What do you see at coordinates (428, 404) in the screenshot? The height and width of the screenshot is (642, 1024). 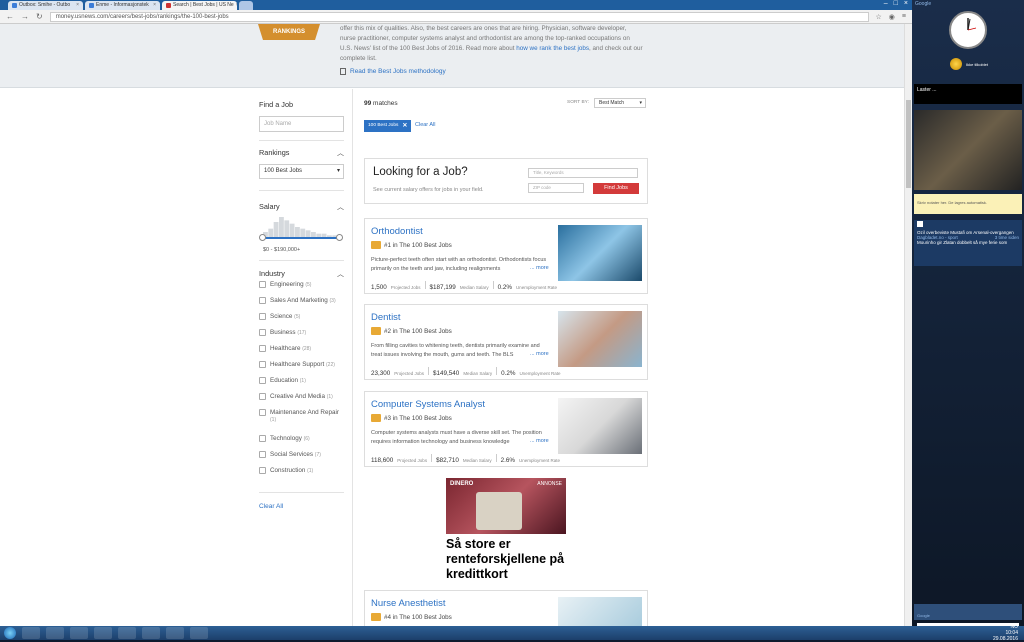 I see `job-title-link: Computer Systems Analyst` at bounding box center [428, 404].